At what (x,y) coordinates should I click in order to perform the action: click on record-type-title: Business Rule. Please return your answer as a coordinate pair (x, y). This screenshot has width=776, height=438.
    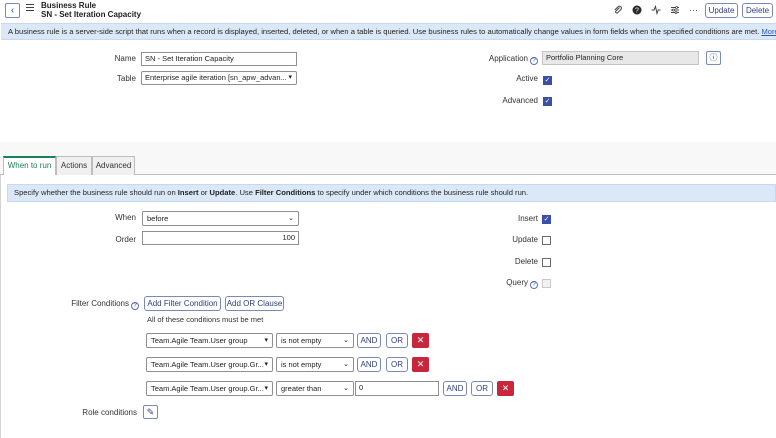
    Looking at the image, I should click on (69, 5).